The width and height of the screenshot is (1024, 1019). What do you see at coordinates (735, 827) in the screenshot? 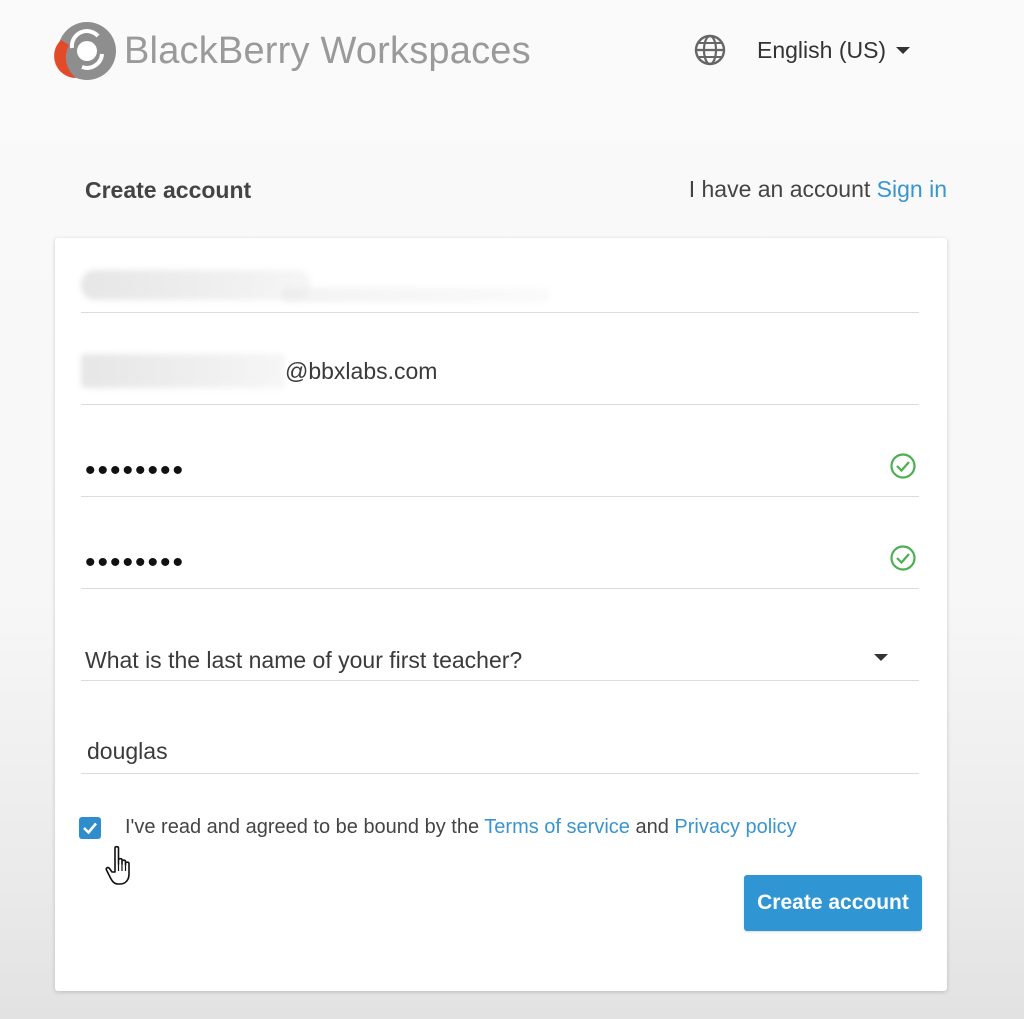
I see `privacy-policy-link: Privacy policy` at bounding box center [735, 827].